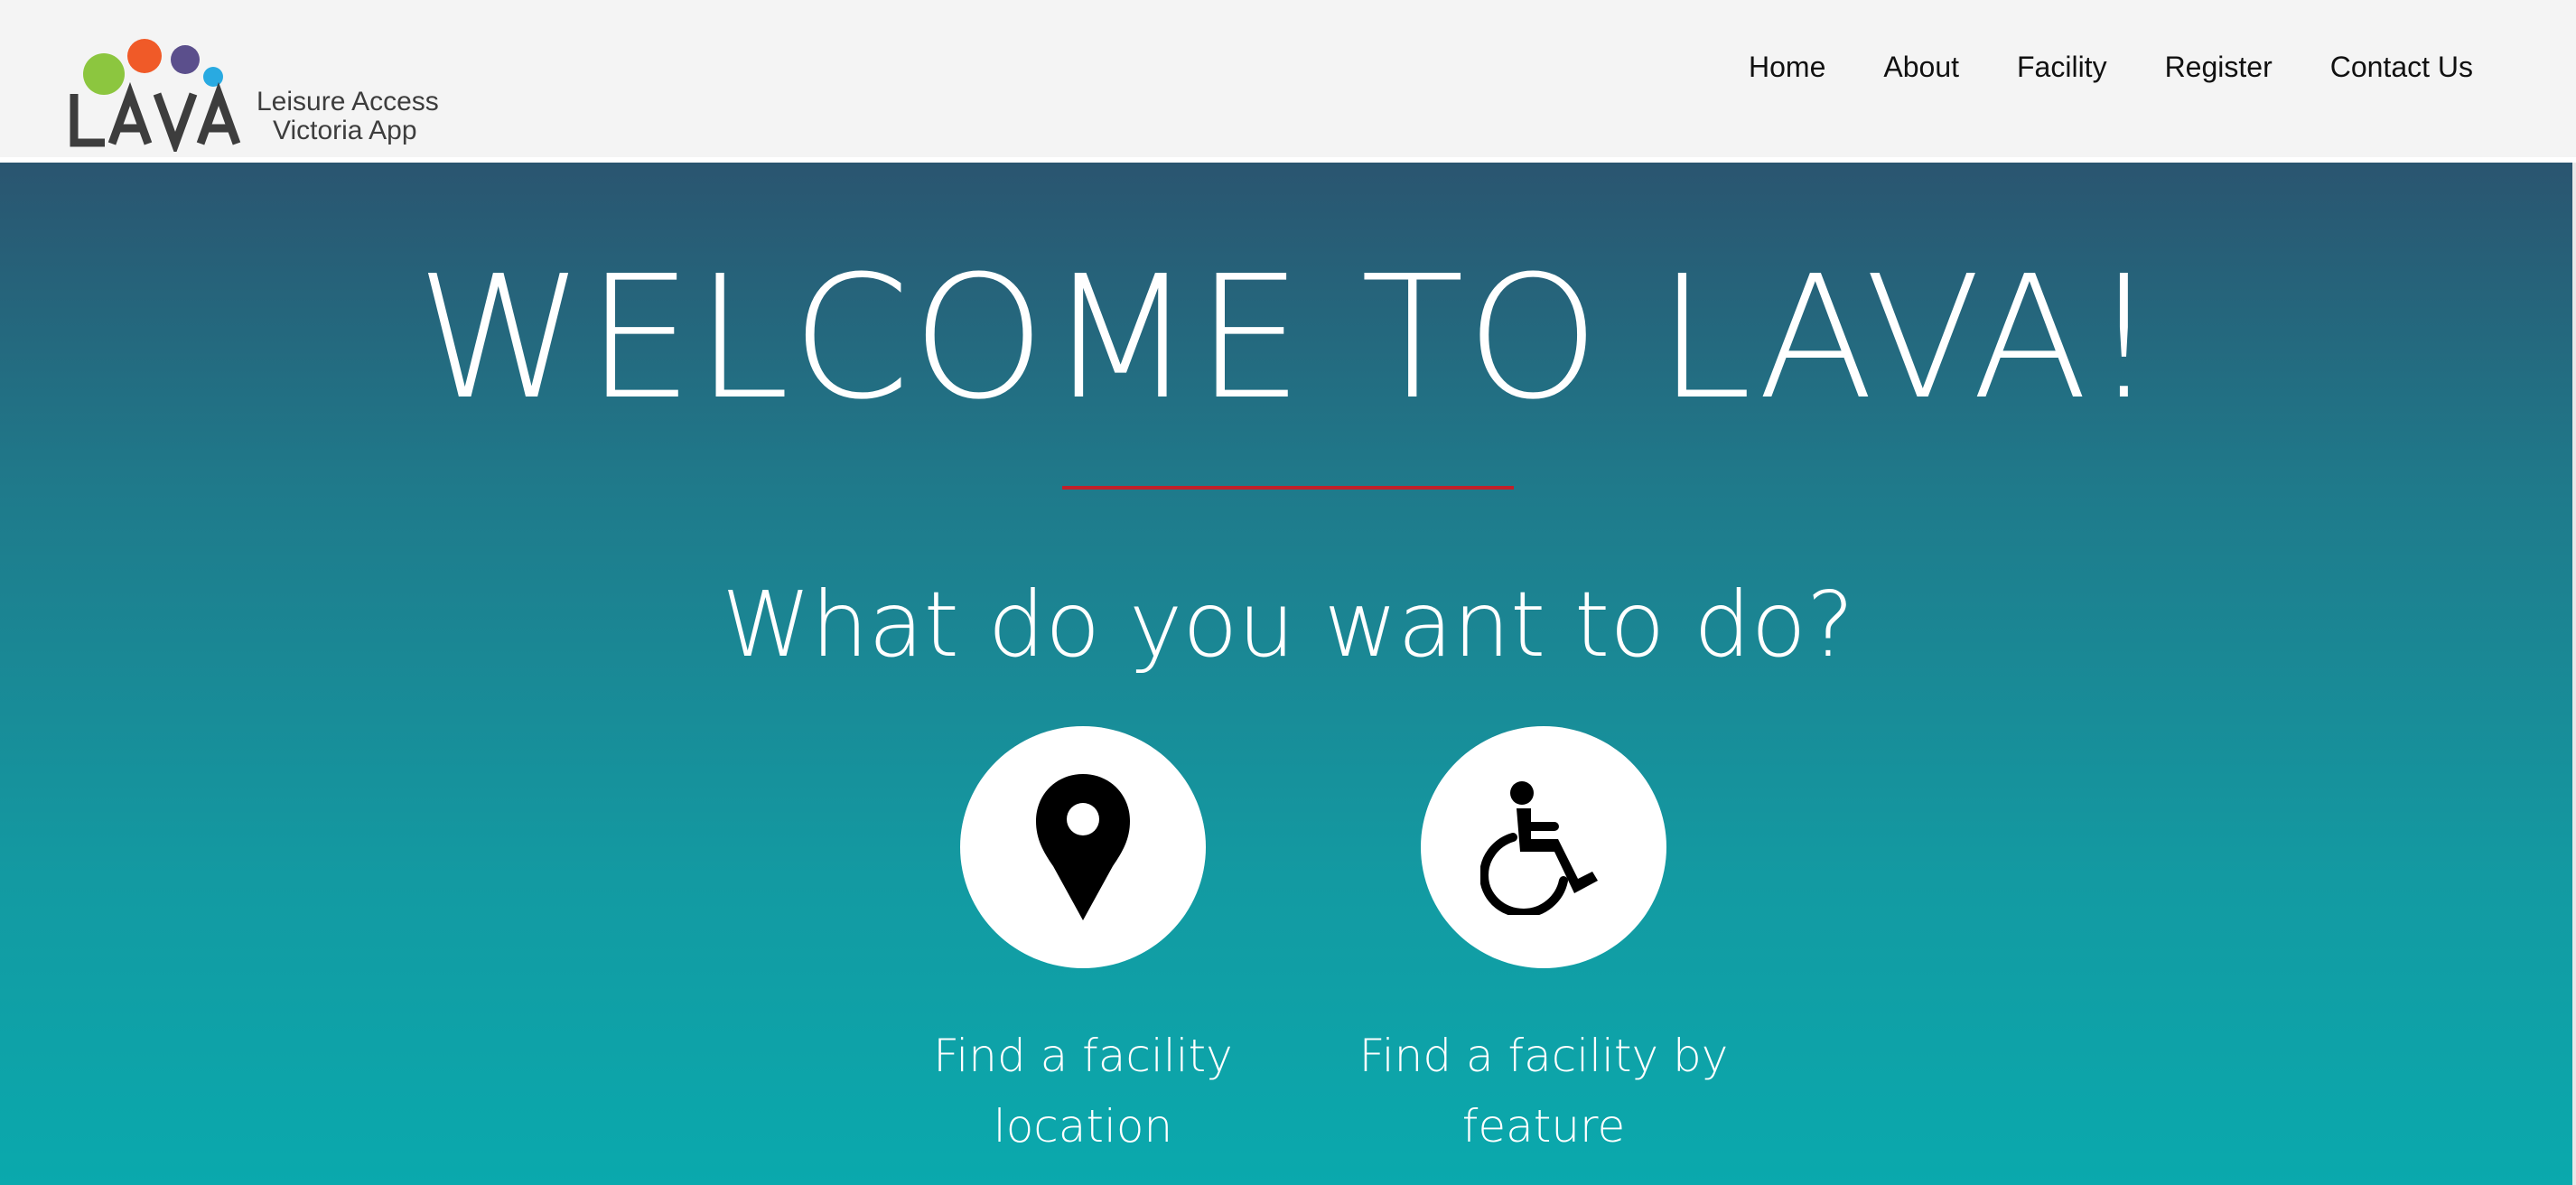 Image resolution: width=2576 pixels, height=1185 pixels. Describe the element at coordinates (2111, 67) in the screenshot. I see `main-nav: Home About Facility Register Contact Us` at that location.